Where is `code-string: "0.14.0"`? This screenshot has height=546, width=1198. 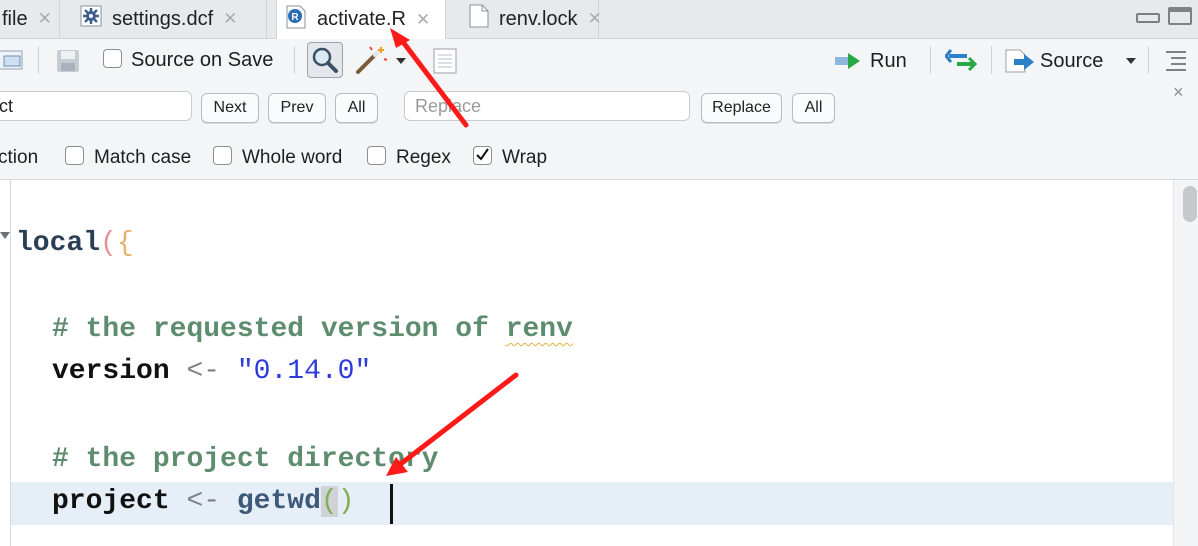
code-string: "0.14.0" is located at coordinates (304, 371).